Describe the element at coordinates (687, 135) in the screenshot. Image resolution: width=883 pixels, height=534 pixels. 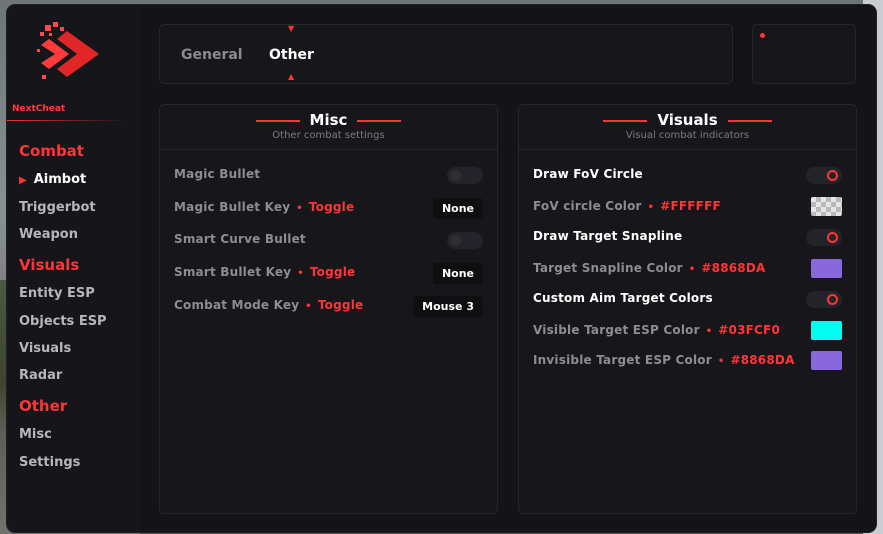
I see `panel-subtitle: Visual combat indicators` at that location.